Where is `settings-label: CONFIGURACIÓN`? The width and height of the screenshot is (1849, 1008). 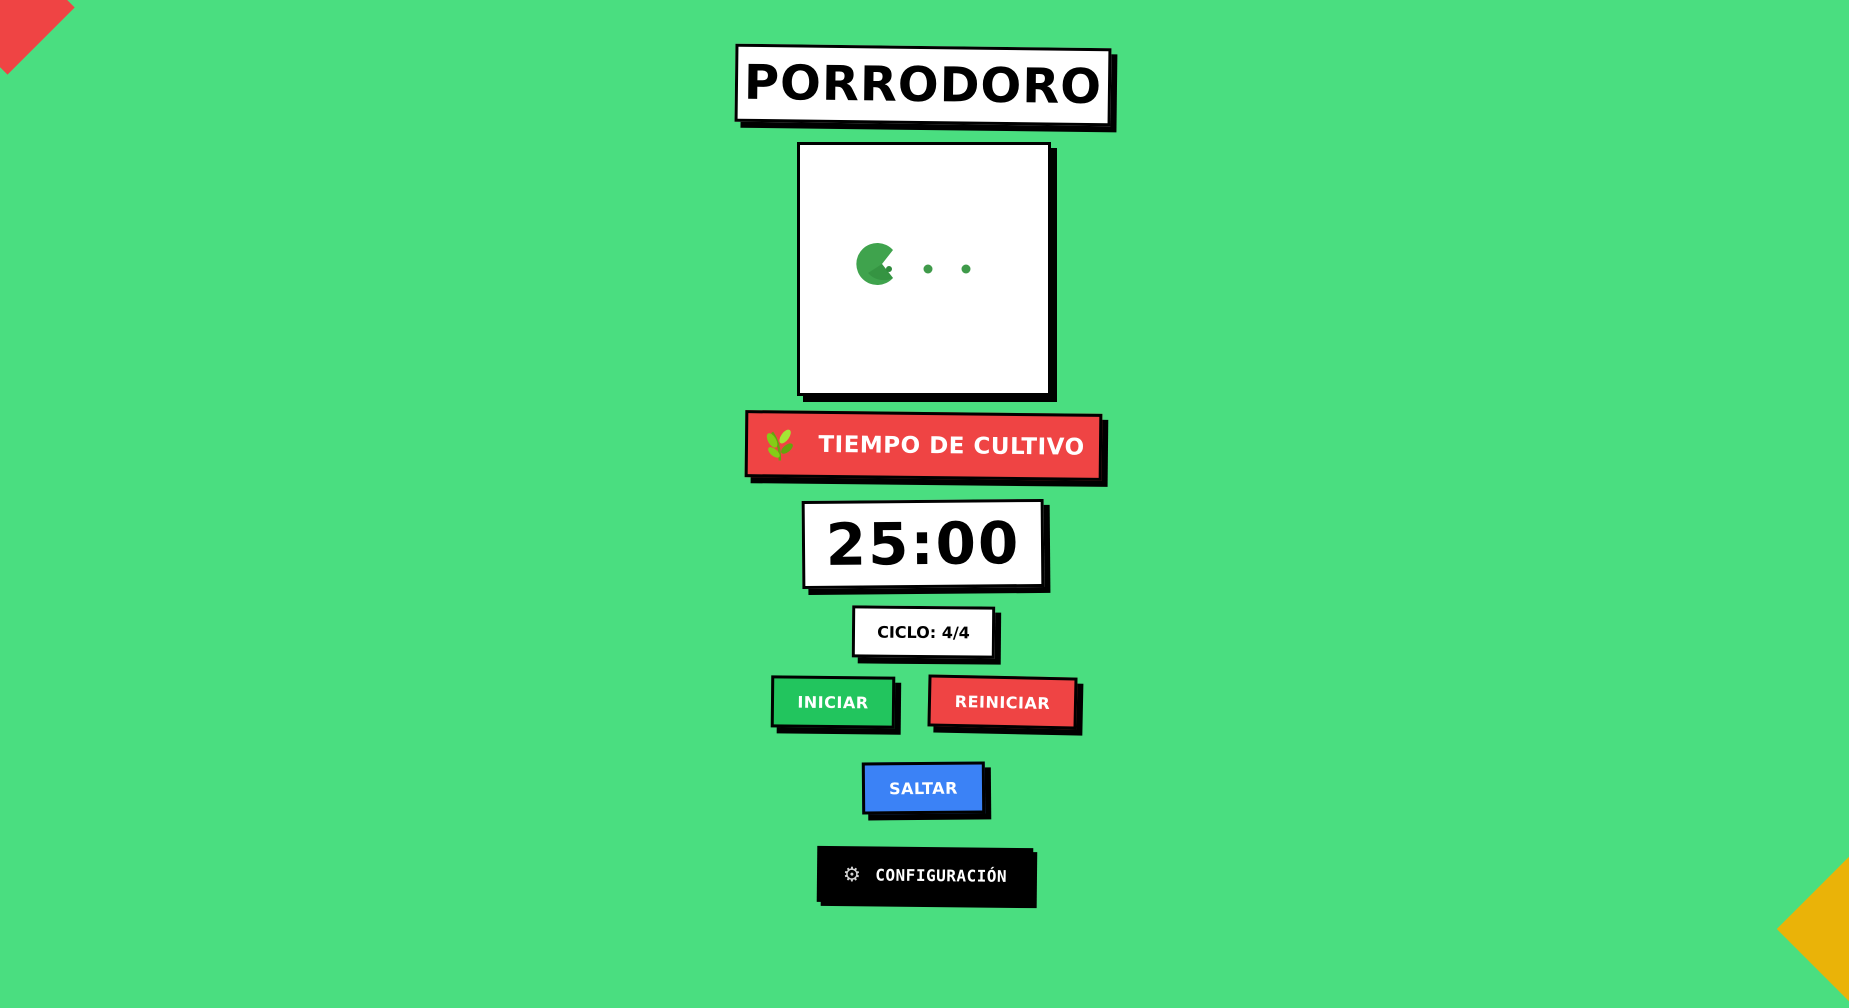
settings-label: CONFIGURACIÓN is located at coordinates (941, 875).